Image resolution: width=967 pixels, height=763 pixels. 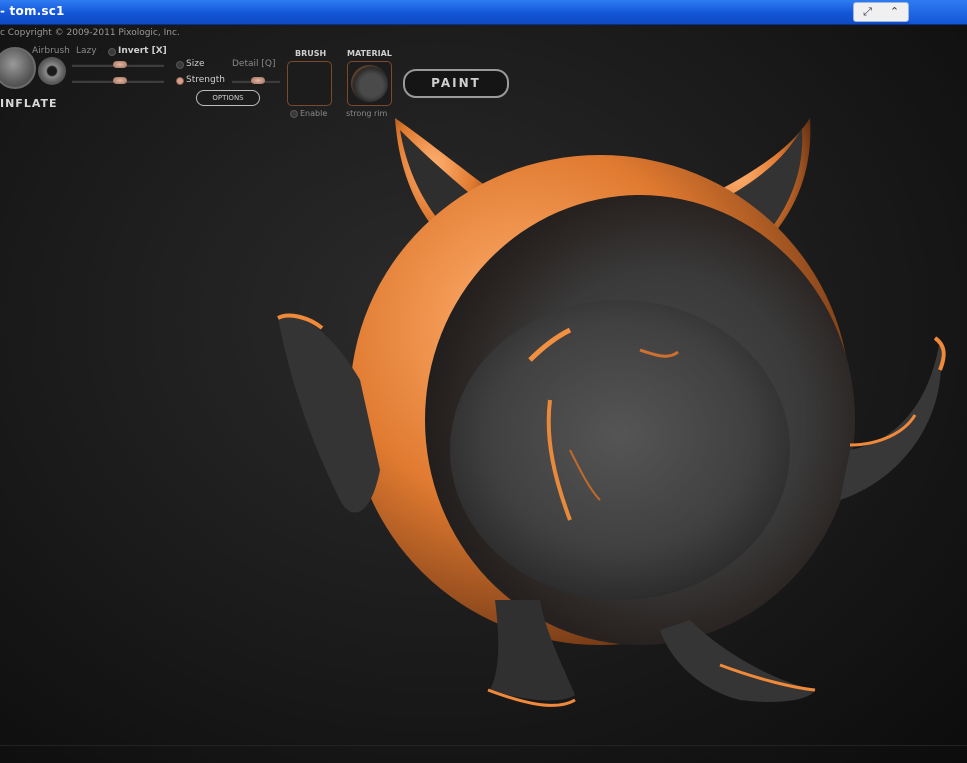 What do you see at coordinates (29, 103) in the screenshot?
I see `brush-name: INFLATE` at bounding box center [29, 103].